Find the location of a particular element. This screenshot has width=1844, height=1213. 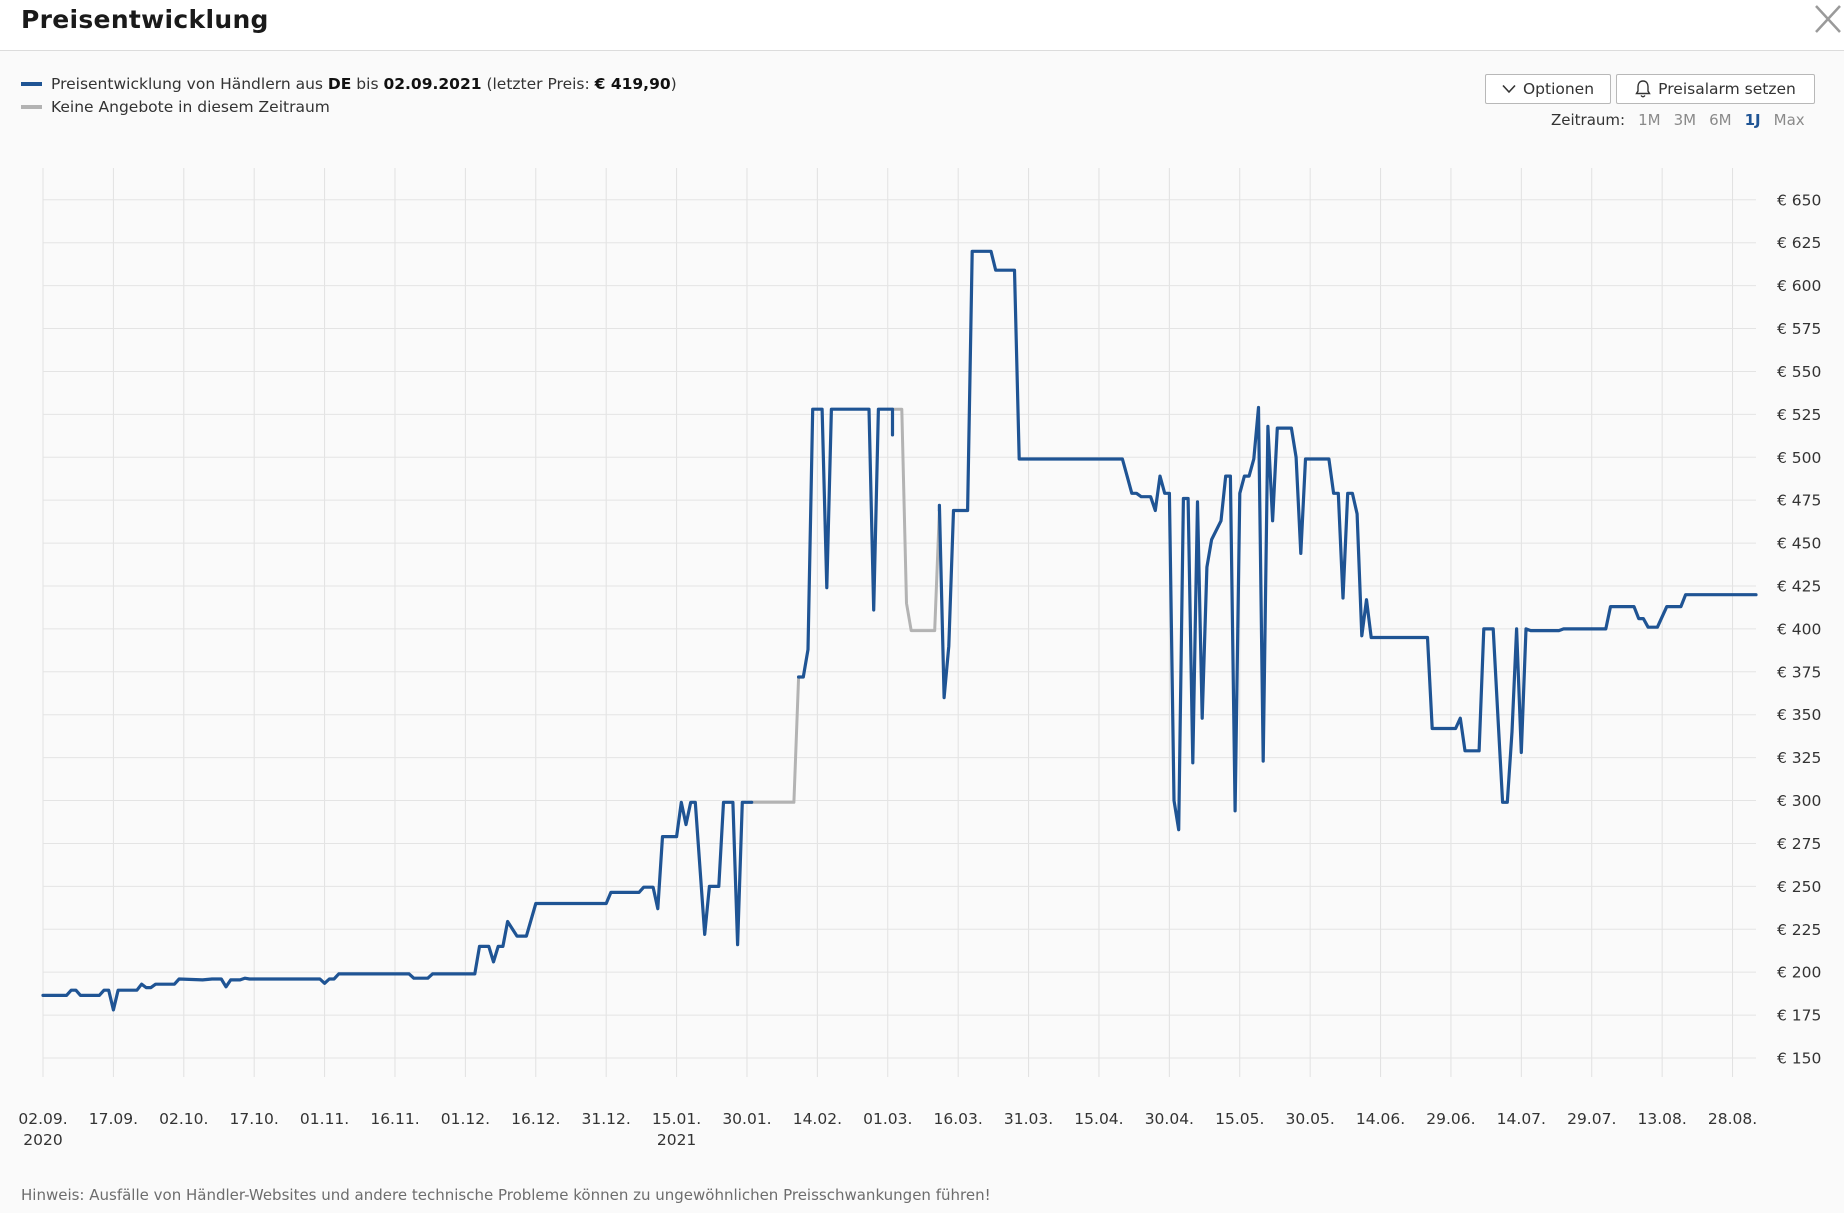

y-tick-label: € 225 is located at coordinates (1799, 930).